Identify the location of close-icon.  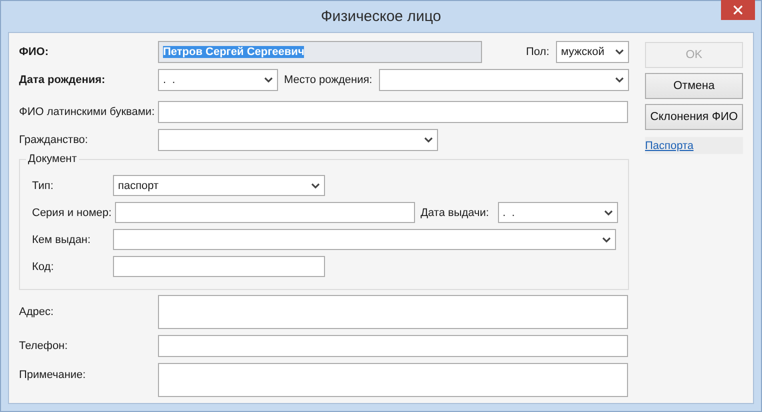
(738, 10).